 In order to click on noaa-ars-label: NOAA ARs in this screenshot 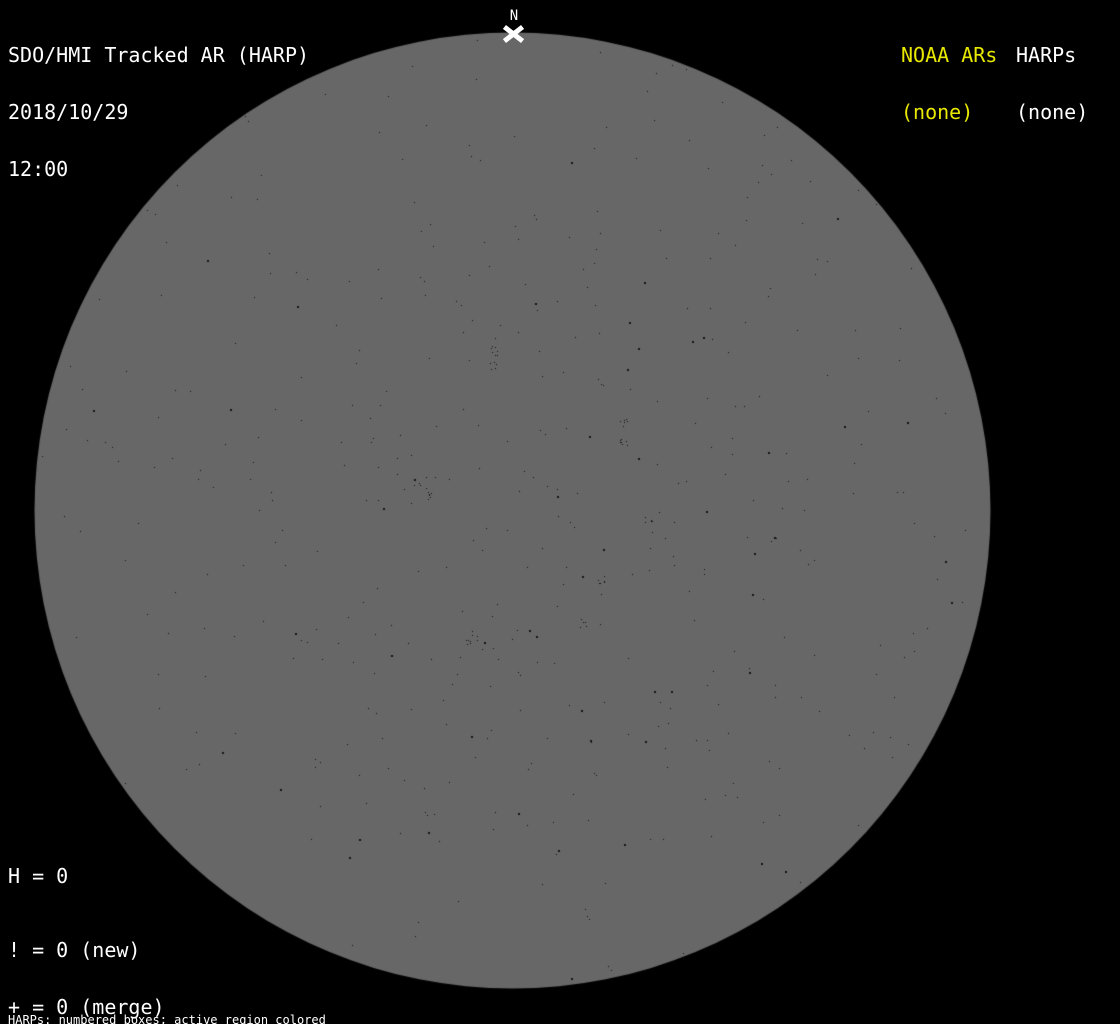, I will do `click(949, 55)`.